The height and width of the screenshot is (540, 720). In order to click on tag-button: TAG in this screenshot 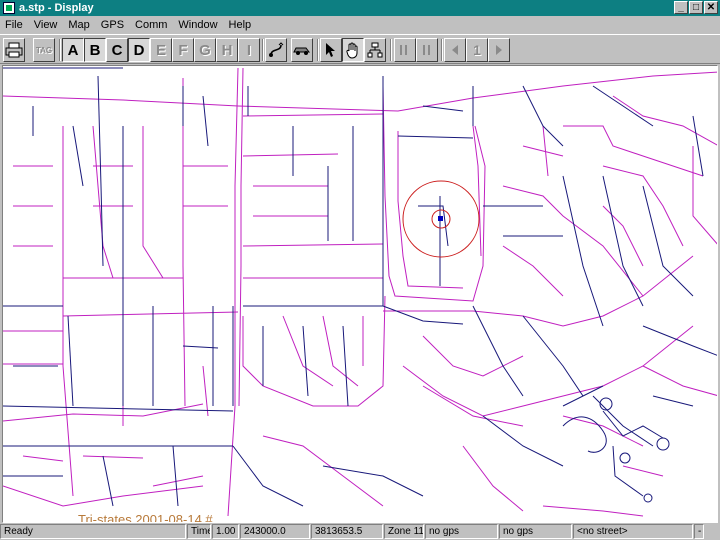, I will do `click(44, 50)`.